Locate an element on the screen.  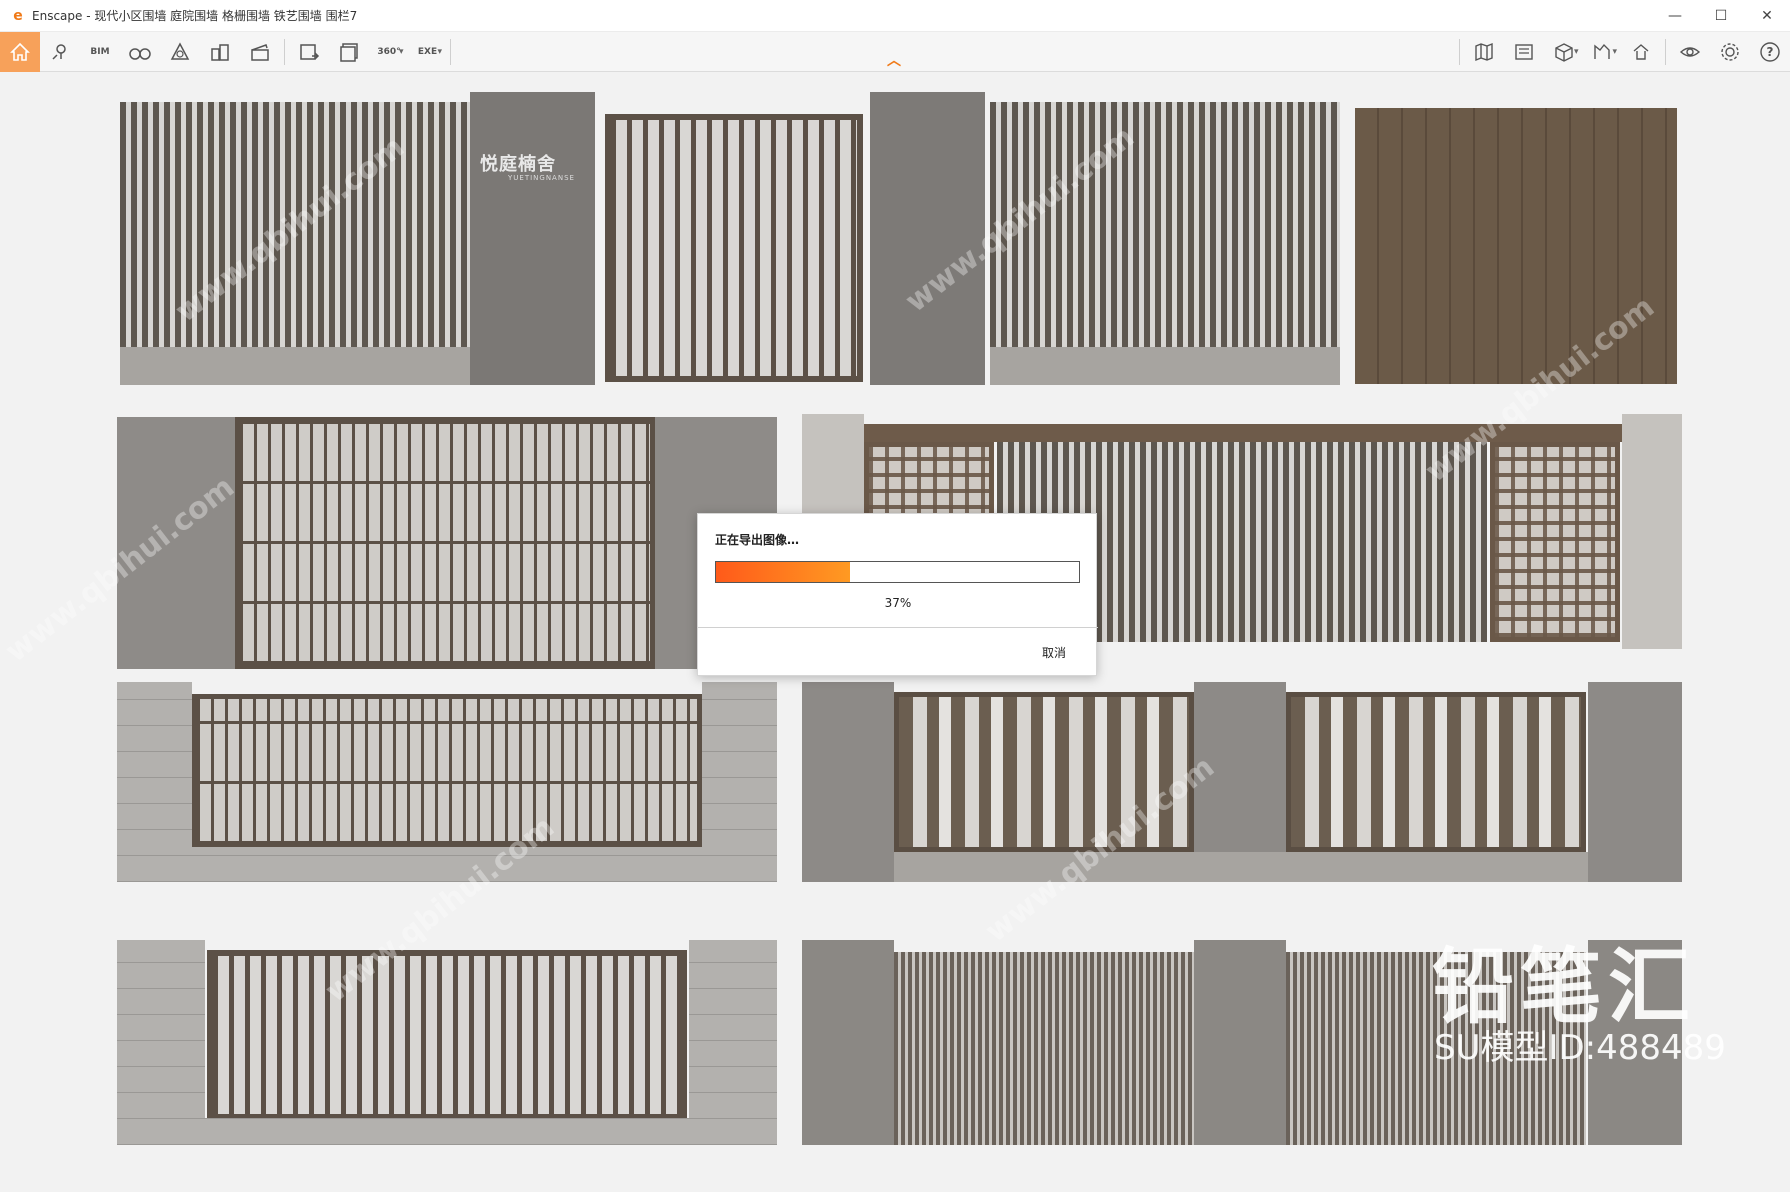
video-editor-button is located at coordinates (260, 52).